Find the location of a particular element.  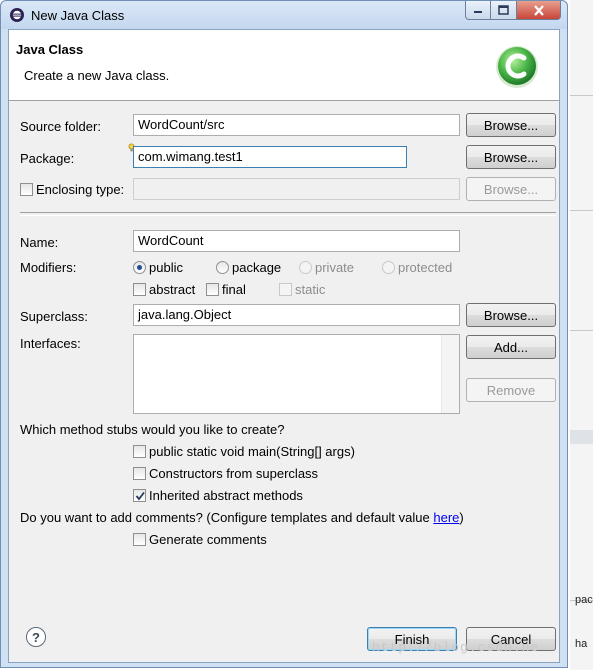

superclass-field: java.lang.Object is located at coordinates (296, 315).